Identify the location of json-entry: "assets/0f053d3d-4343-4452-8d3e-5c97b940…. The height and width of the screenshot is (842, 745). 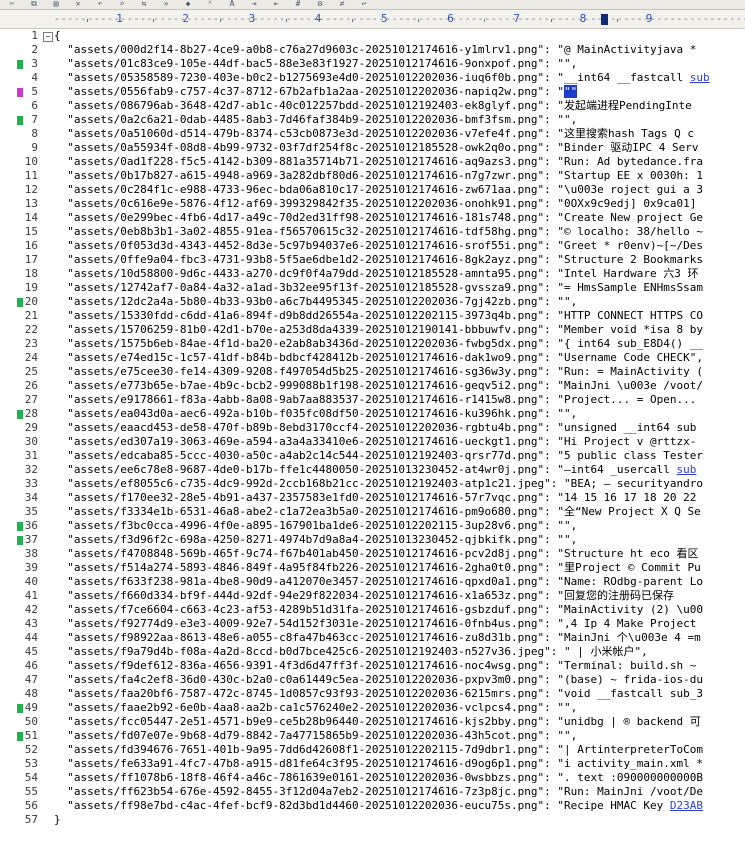
(378, 246).